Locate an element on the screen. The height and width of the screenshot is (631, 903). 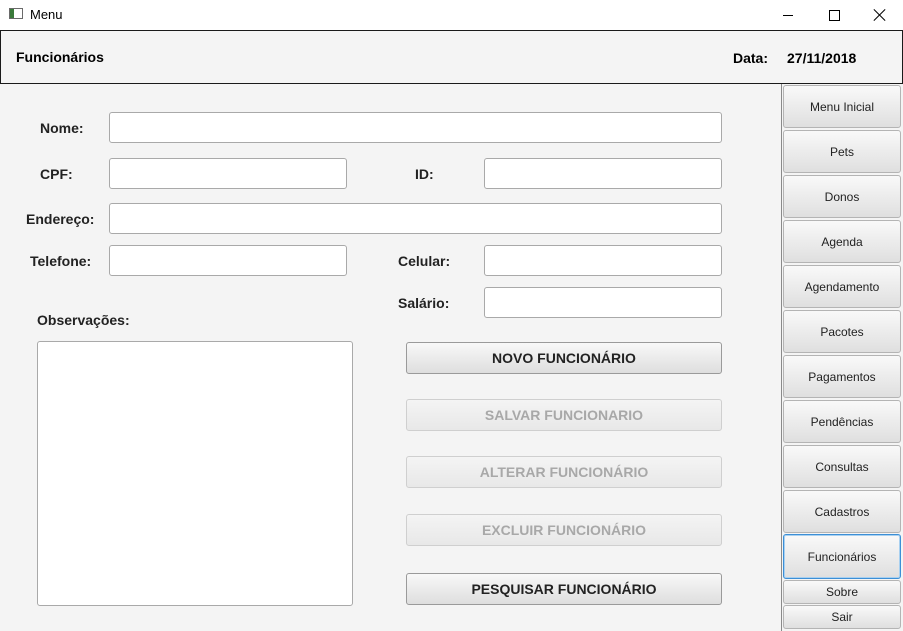
minimize-icon is located at coordinates (788, 15).